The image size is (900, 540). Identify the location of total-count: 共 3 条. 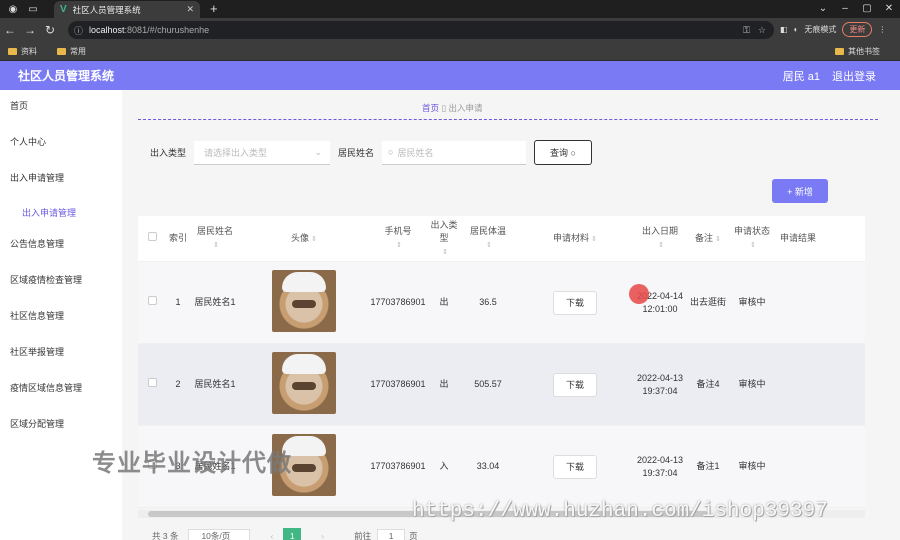
(165, 535).